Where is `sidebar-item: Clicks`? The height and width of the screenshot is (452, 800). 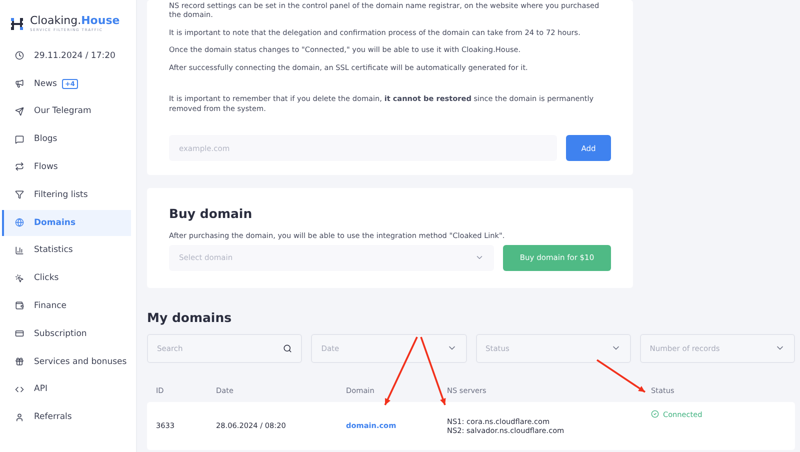 sidebar-item: Clicks is located at coordinates (66, 278).